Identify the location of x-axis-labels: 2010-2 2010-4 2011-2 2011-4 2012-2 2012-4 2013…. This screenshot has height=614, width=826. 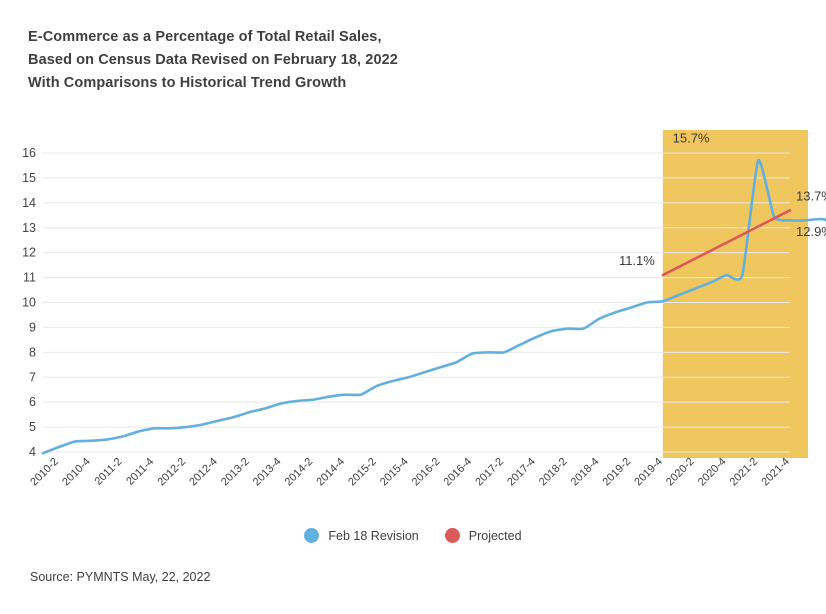
(410, 472).